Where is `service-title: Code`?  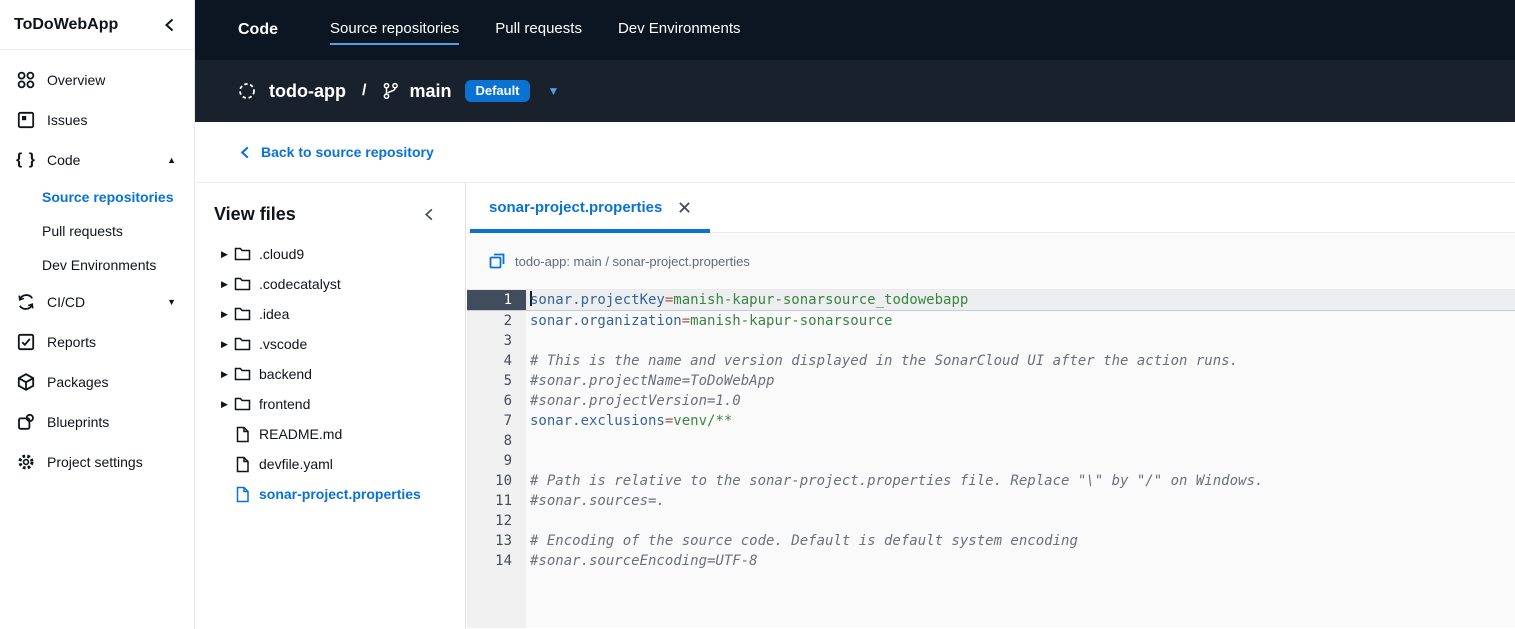
service-title: Code is located at coordinates (258, 29).